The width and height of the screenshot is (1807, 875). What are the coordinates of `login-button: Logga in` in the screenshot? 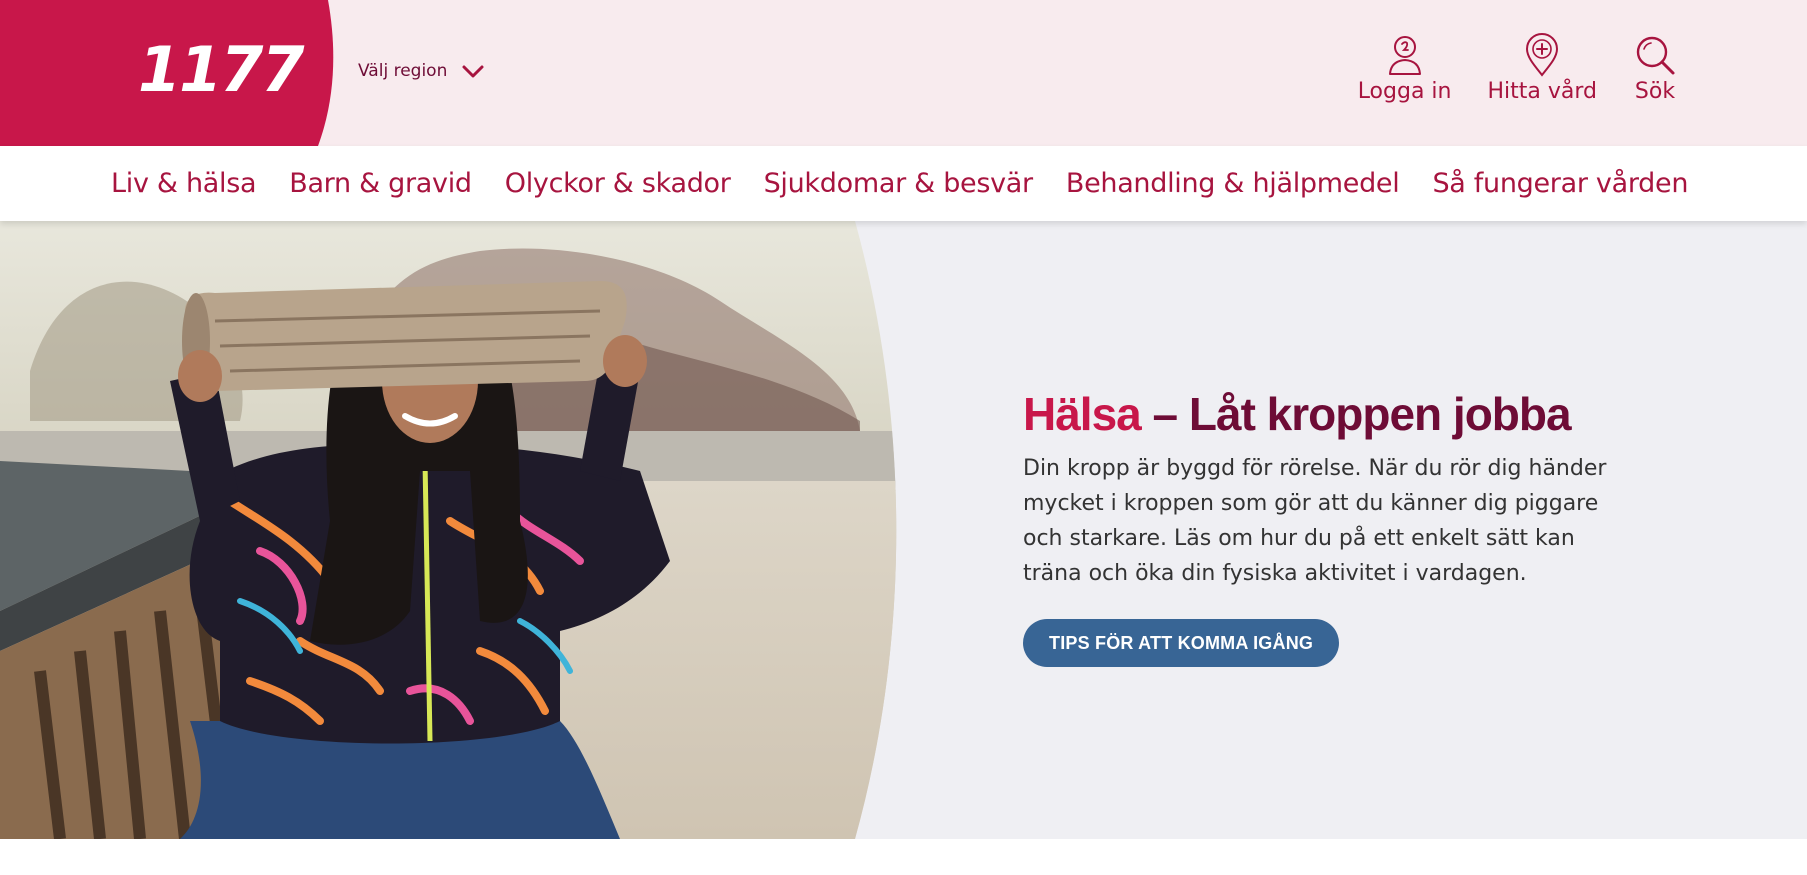 It's located at (1404, 69).